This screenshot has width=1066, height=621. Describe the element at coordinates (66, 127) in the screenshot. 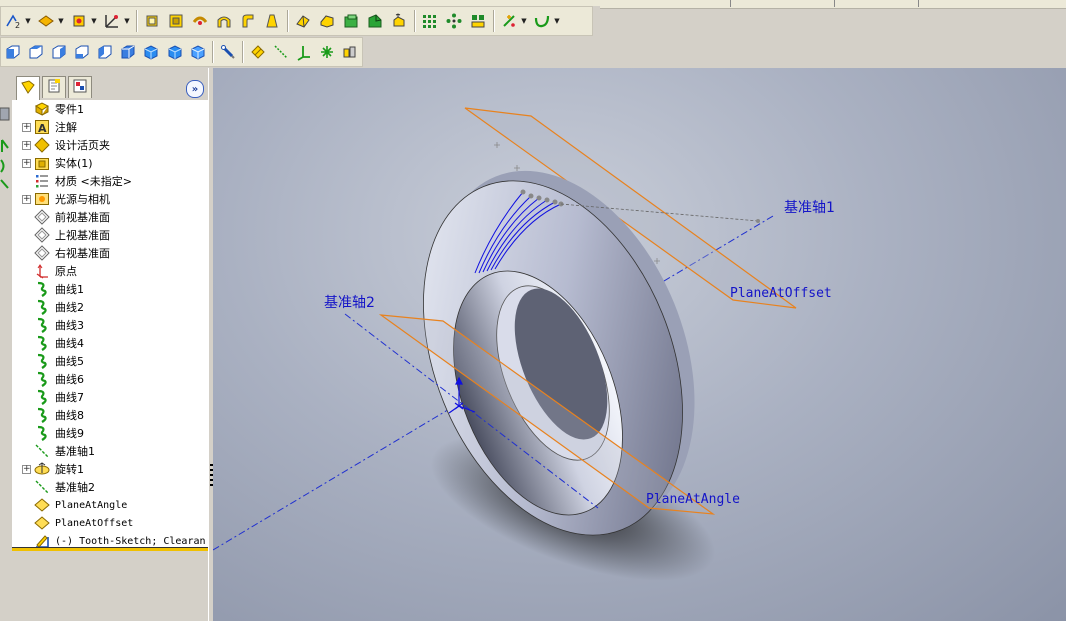

I see `tree-item-label: 注解` at that location.